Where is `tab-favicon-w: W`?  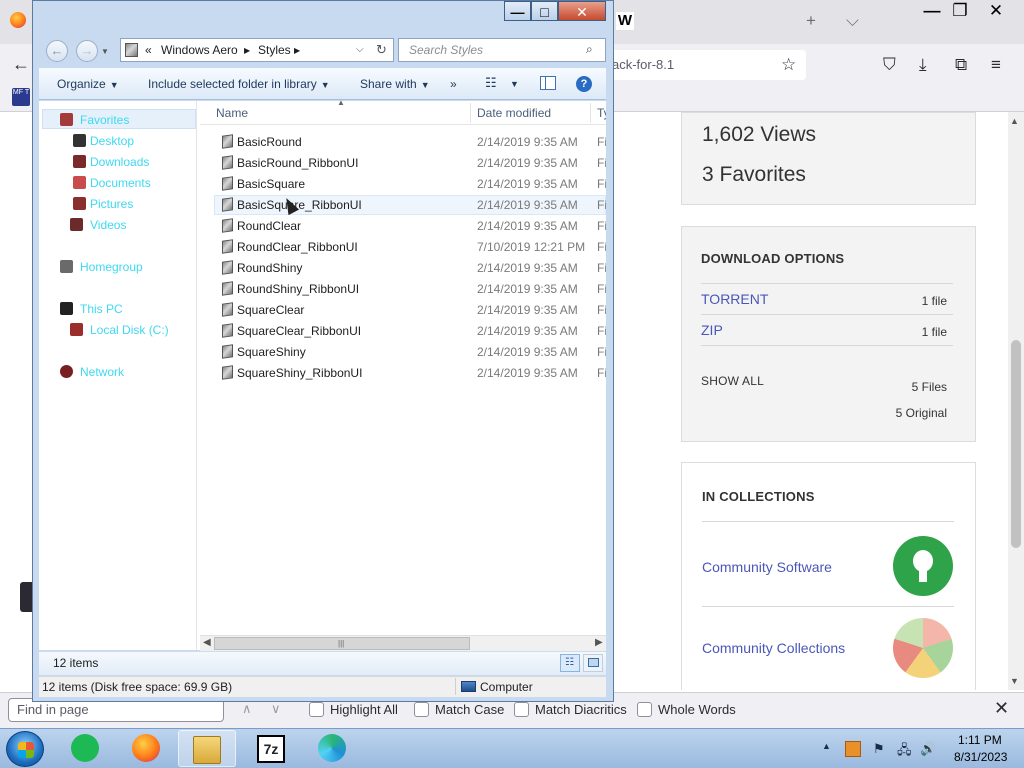
tab-favicon-w: W is located at coordinates (625, 21).